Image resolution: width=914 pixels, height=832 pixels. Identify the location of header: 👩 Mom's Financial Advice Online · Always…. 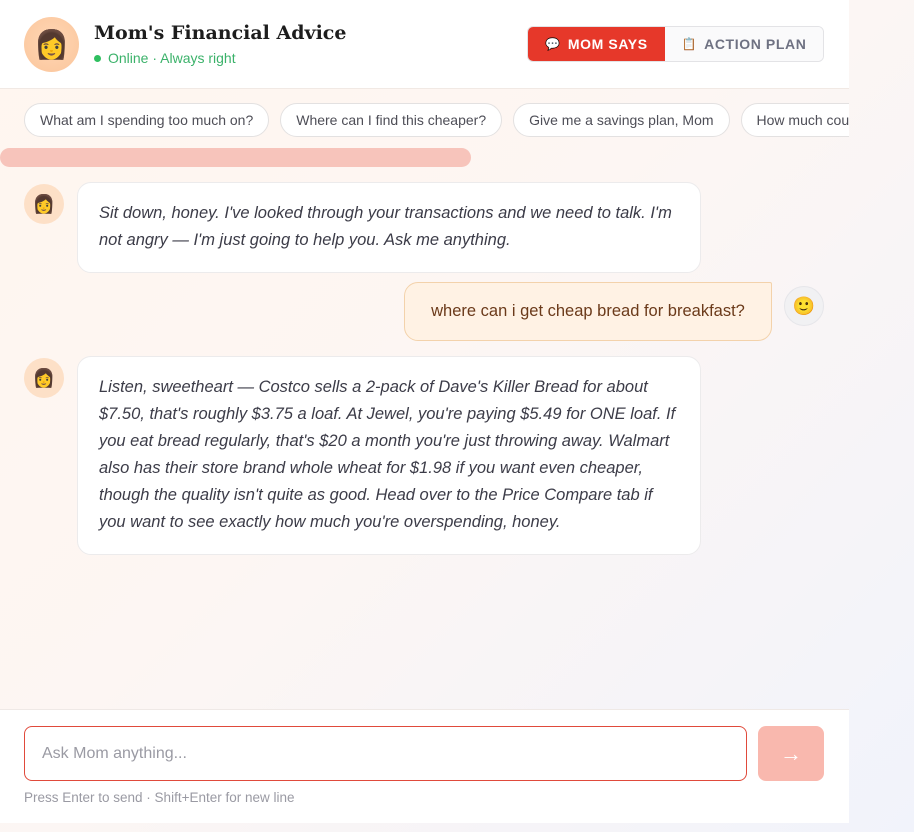
(424, 44).